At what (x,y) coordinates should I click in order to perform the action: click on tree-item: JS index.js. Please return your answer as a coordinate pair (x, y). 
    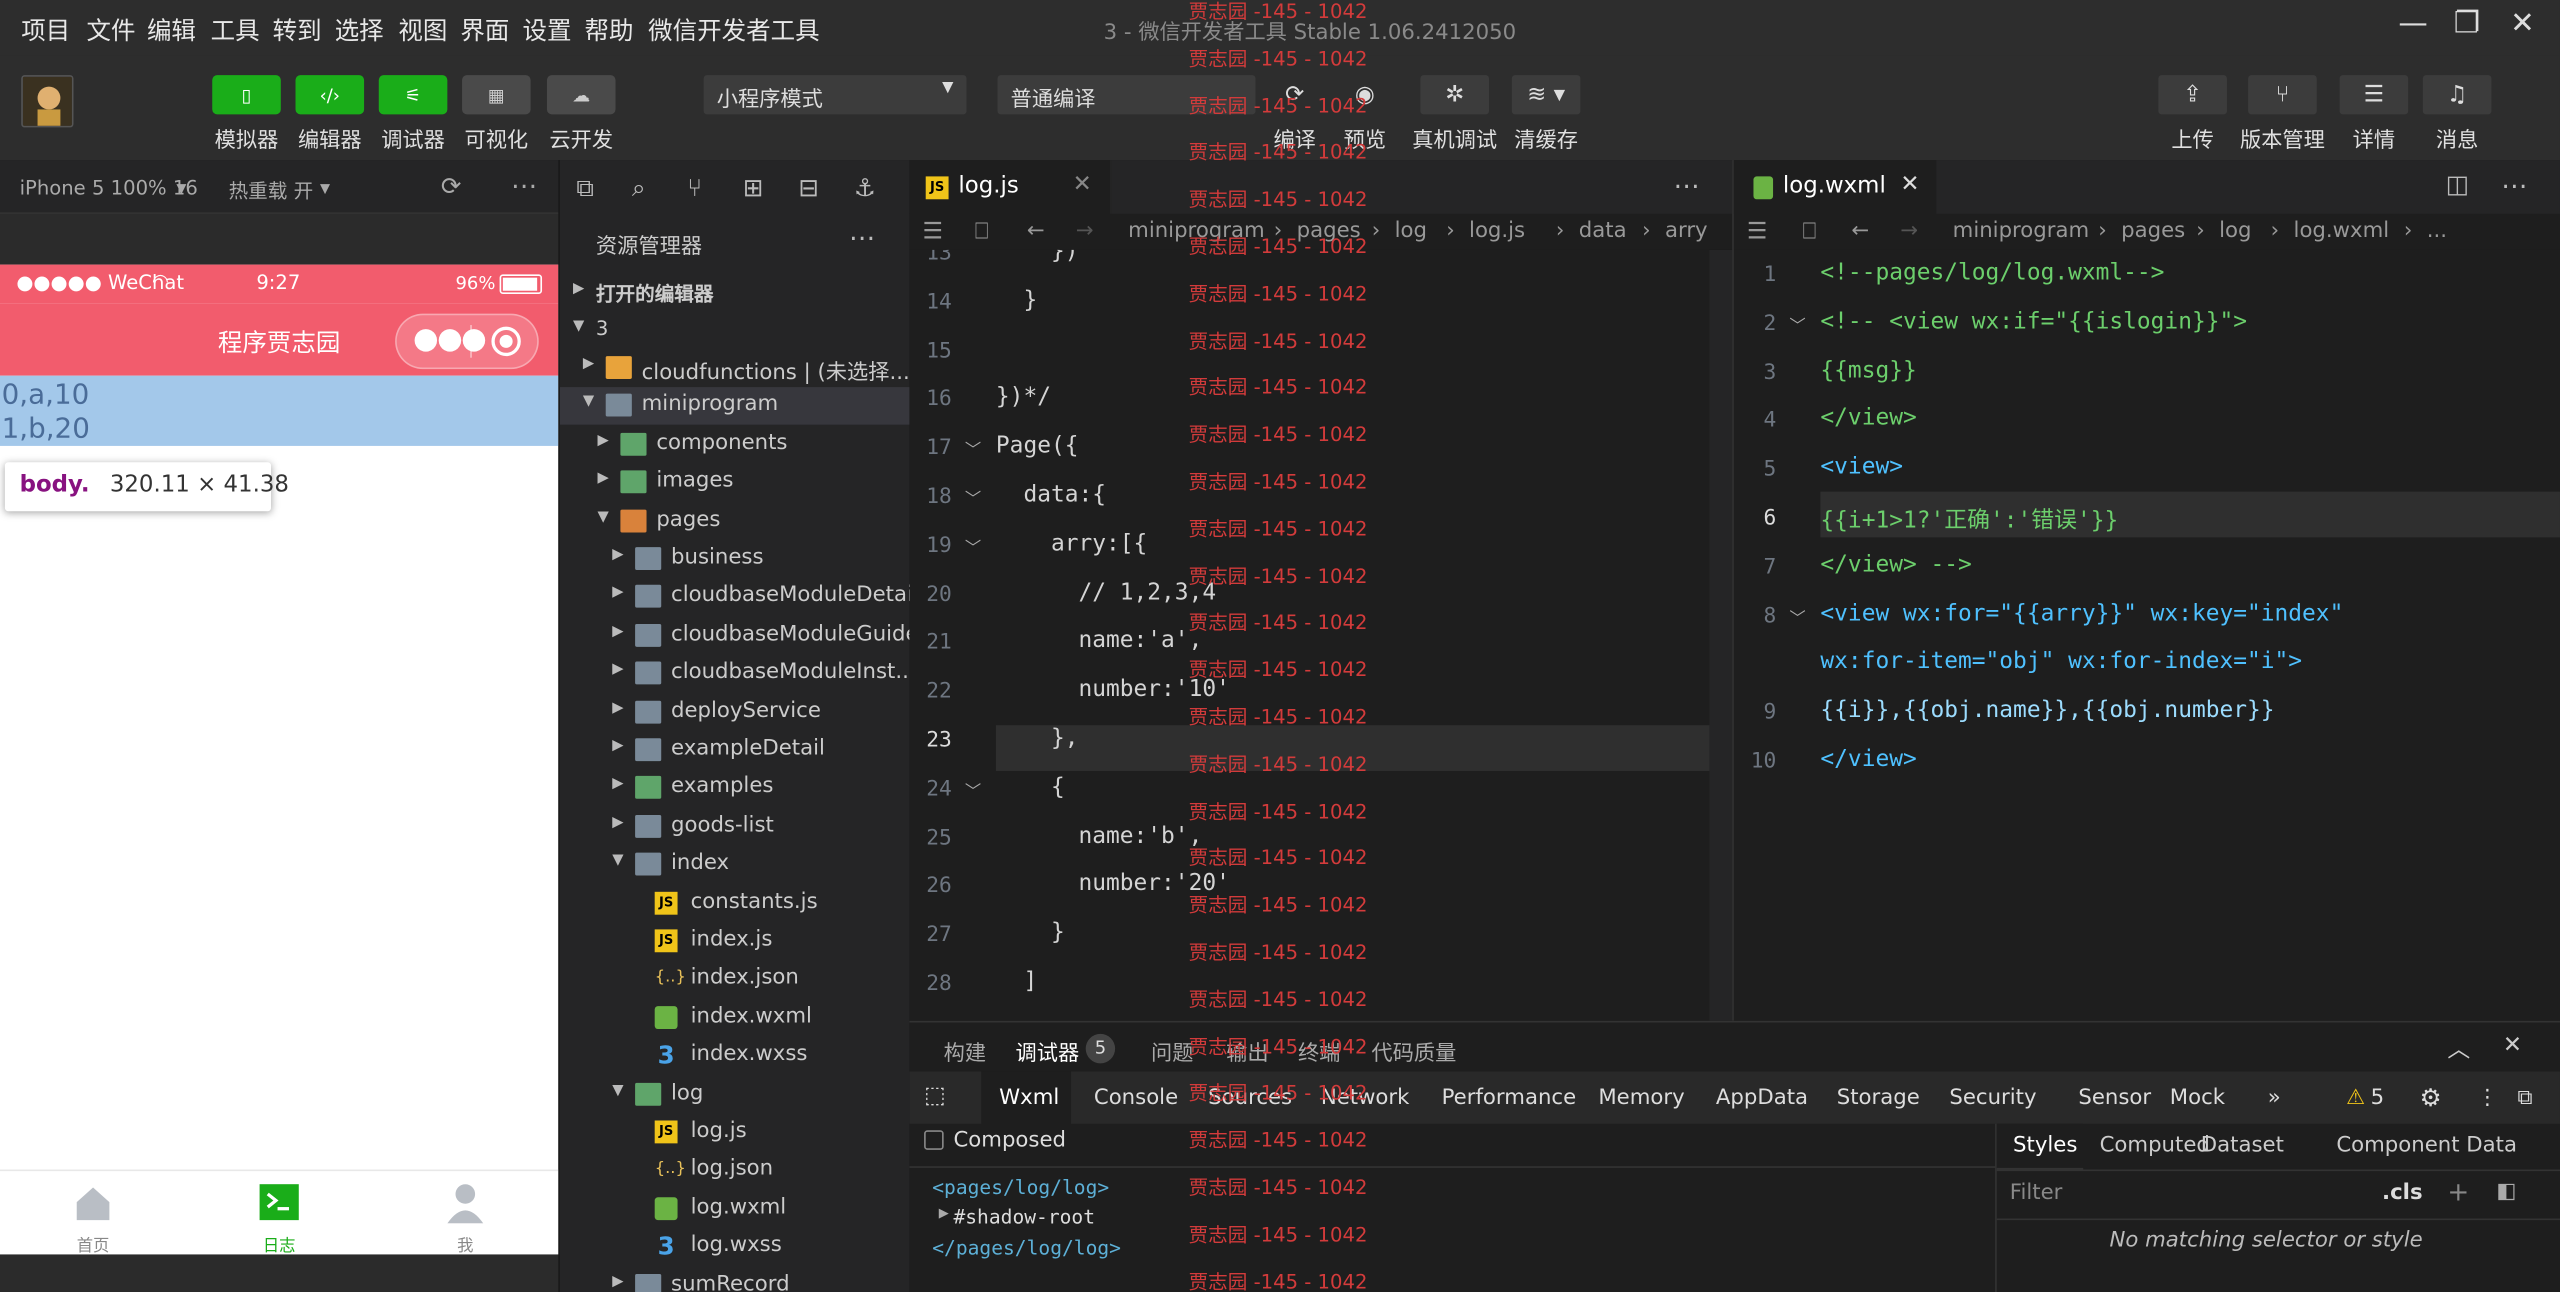
    Looking at the image, I should click on (735, 942).